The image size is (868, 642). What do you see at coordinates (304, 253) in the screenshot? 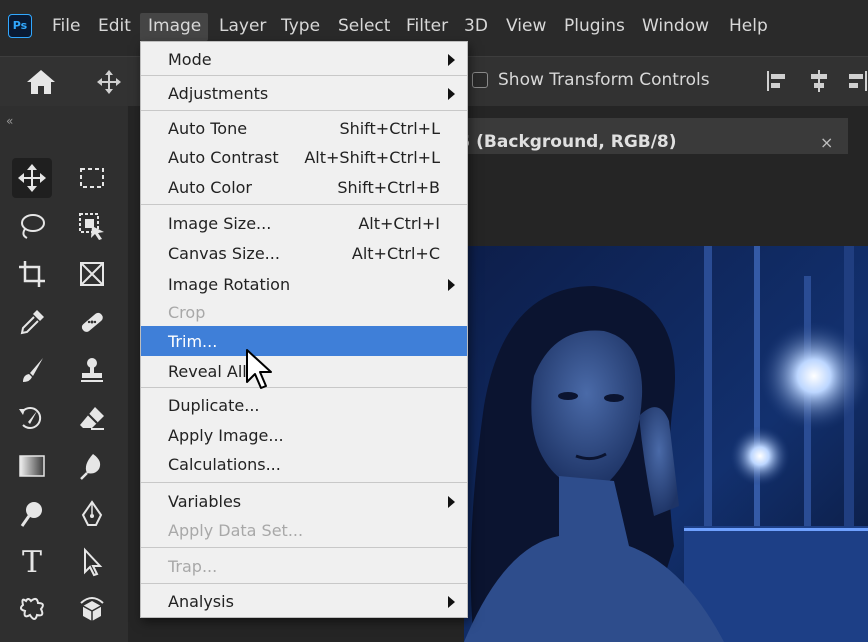
I see `menu-item-canvas-size: Canvas Size... Alt+Ctrl+C` at bounding box center [304, 253].